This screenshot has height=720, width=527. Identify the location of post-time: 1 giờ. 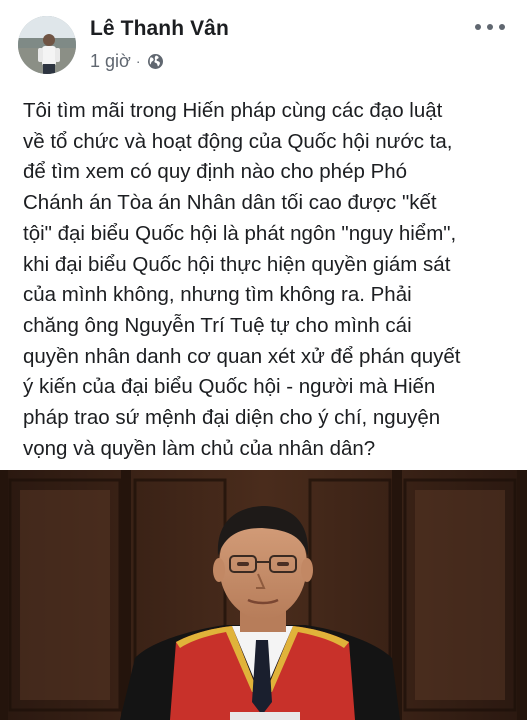
(110, 61).